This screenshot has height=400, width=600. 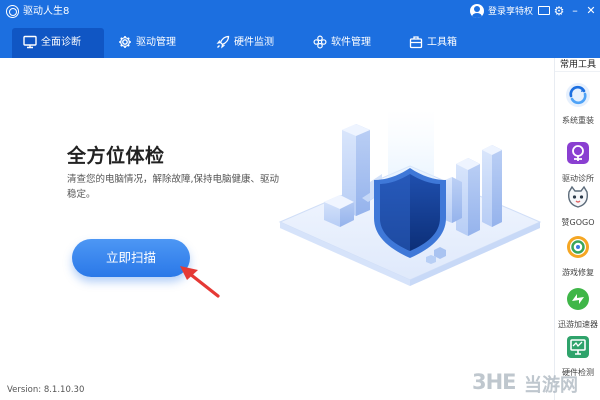 I want to click on main-nav: 全面诊断 驱动管理 硬件监测 软件管理 工具箱, so click(x=300, y=41).